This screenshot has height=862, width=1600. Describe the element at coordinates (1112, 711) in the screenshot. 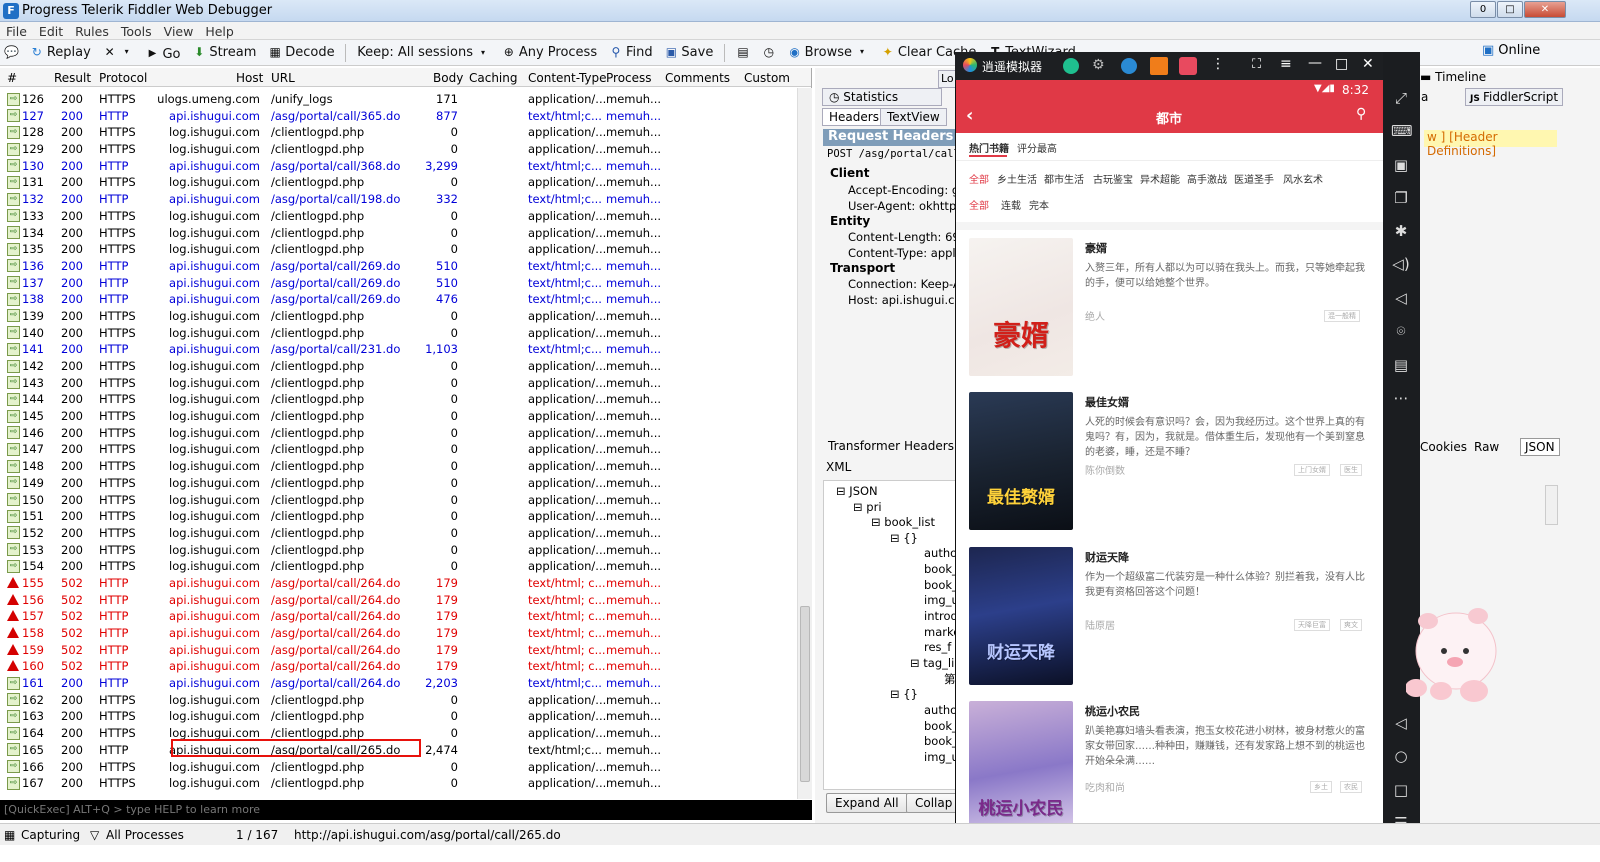

I see `book-title: 桃运小农民` at that location.